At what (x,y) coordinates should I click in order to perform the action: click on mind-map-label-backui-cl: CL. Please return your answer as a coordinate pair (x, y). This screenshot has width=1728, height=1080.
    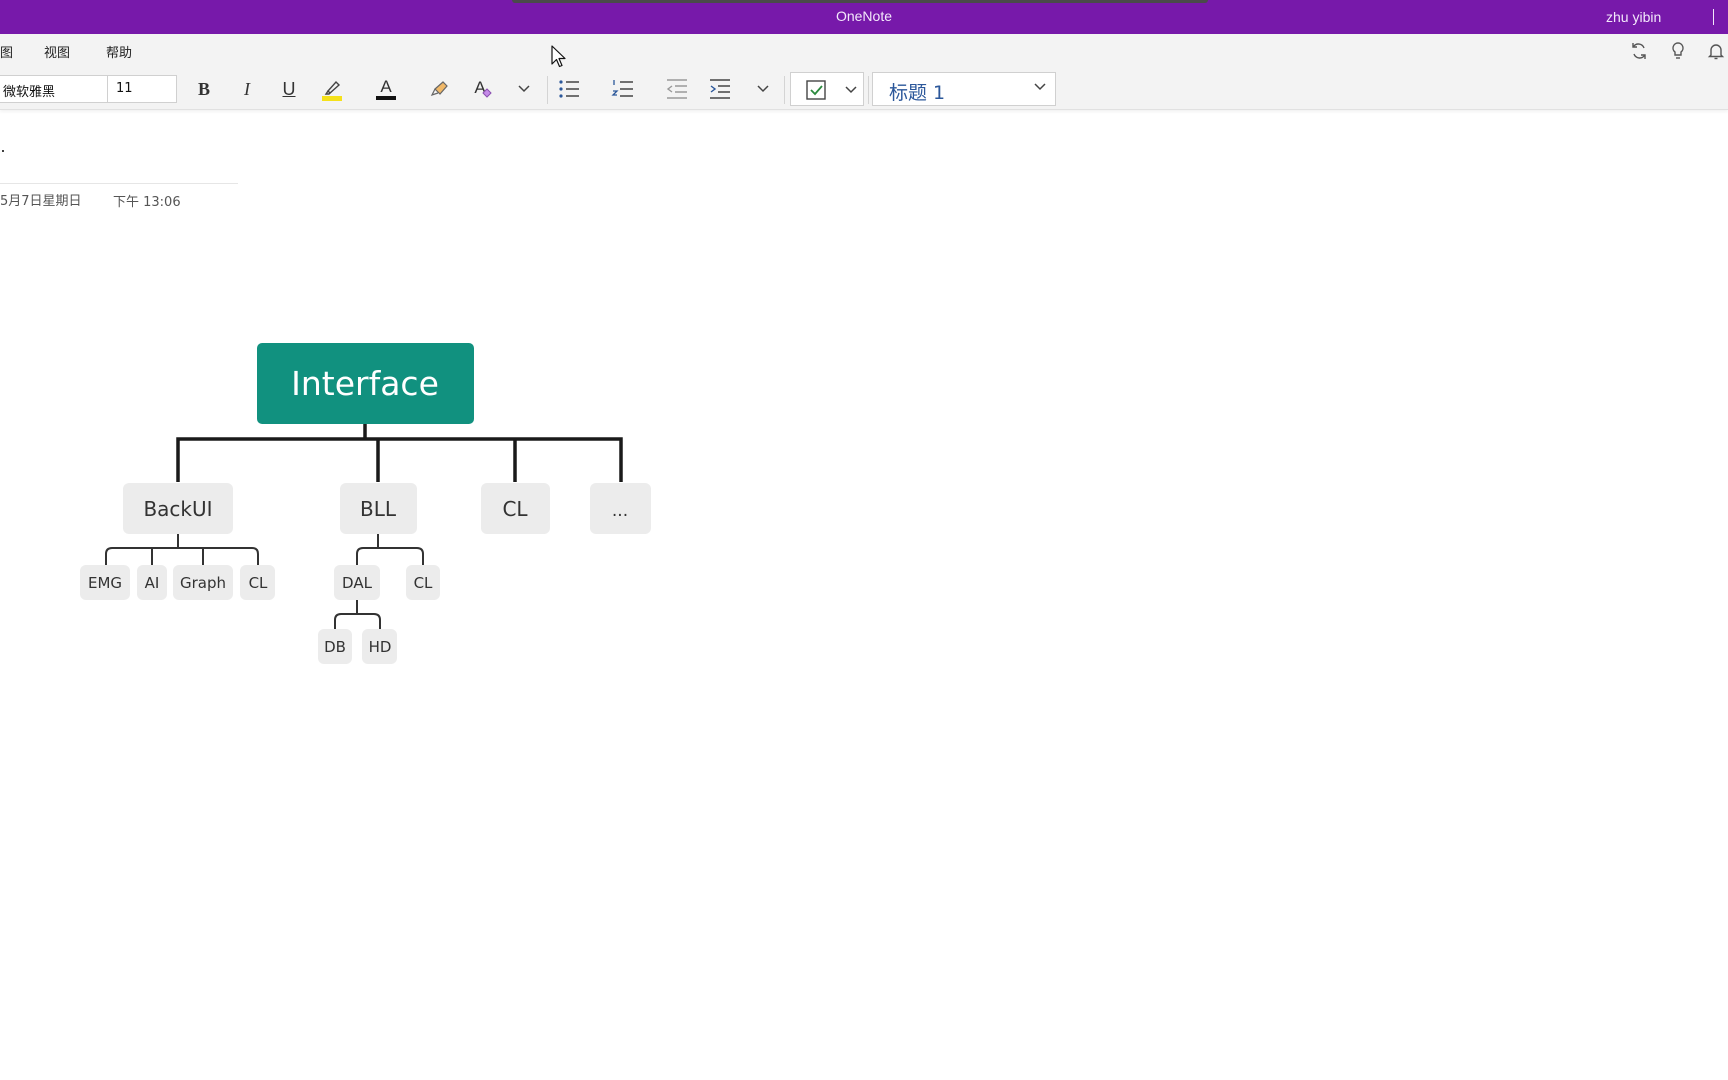
    Looking at the image, I should click on (258, 583).